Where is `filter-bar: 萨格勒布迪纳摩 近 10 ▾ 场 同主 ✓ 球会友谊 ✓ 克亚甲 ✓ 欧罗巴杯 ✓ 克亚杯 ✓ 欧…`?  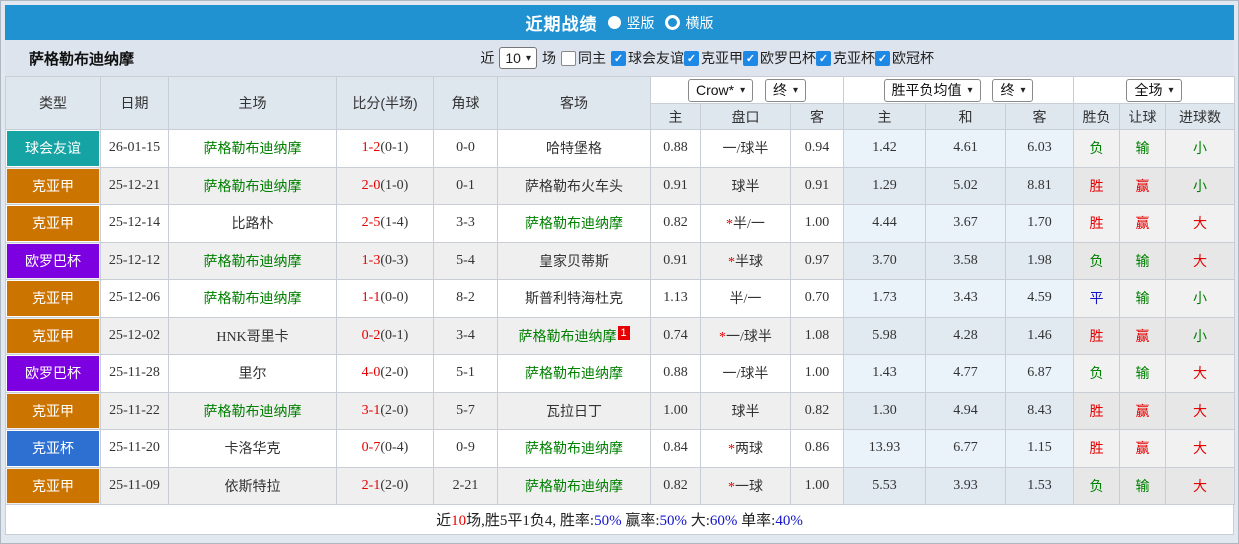 filter-bar: 萨格勒布迪纳摩 近 10 ▾ 场 同主 ✓ 球会友谊 ✓ 克亚甲 ✓ 欧罗巴杯 ✓ 克亚杯 ✓ 欧… is located at coordinates (619, 58).